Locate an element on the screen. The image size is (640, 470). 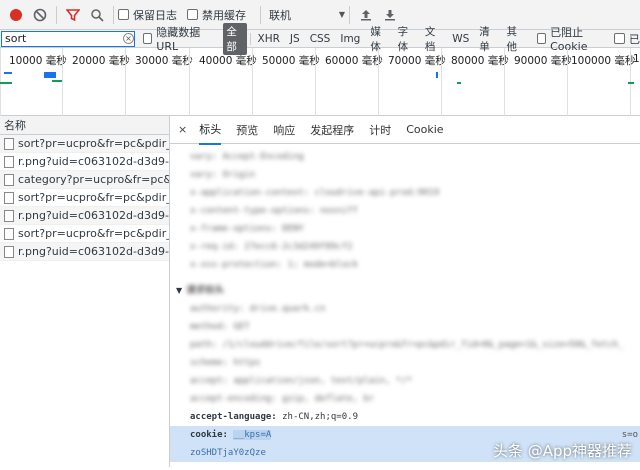
timeline-tick: 60000 毫秒 is located at coordinates (349, 82).